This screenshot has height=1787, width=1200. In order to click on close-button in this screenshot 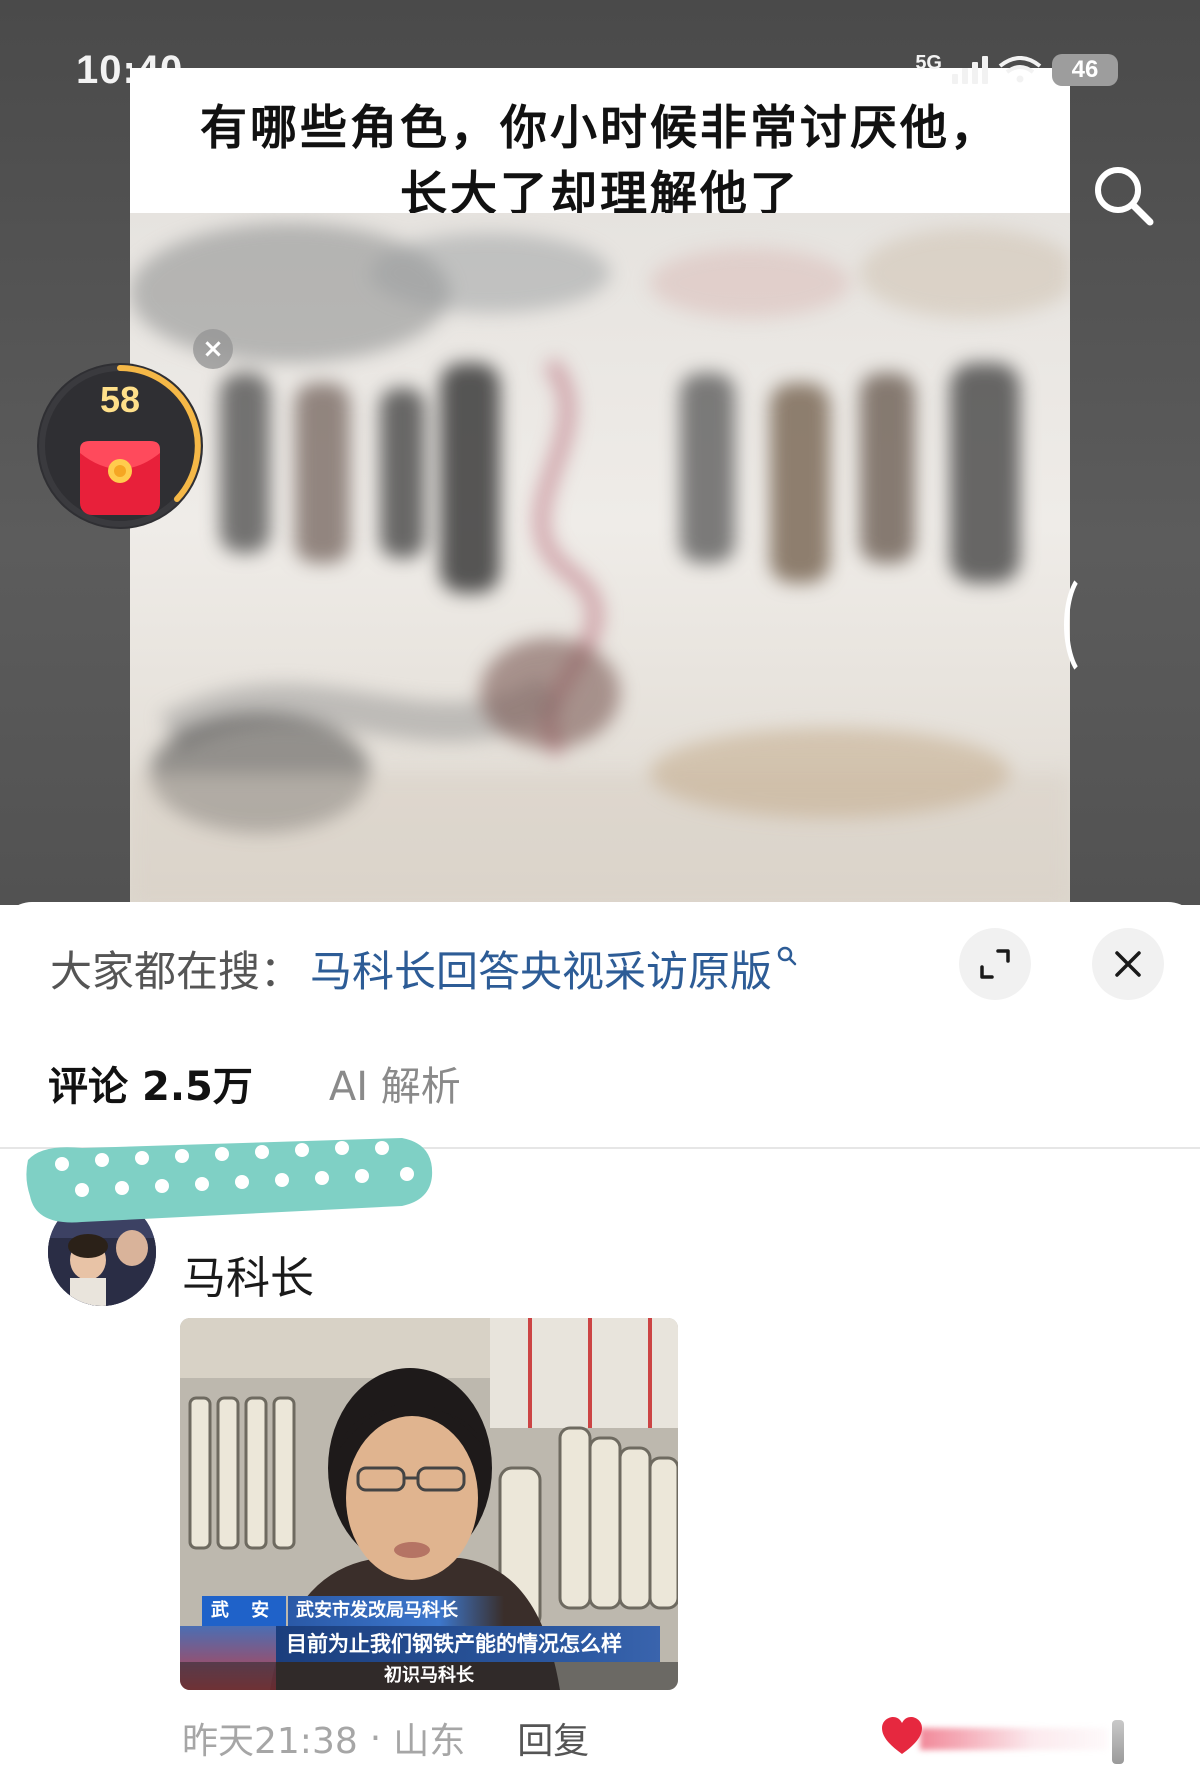, I will do `click(1128, 964)`.